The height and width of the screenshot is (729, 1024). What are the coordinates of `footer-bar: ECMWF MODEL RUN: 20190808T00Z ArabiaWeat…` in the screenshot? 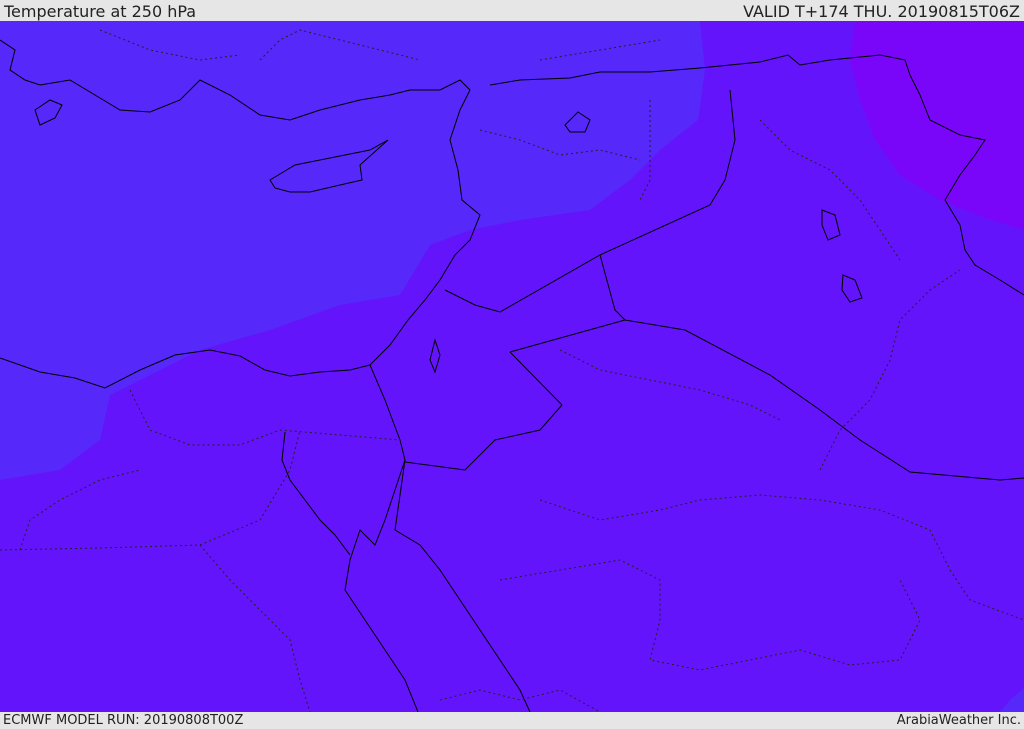 It's located at (512, 720).